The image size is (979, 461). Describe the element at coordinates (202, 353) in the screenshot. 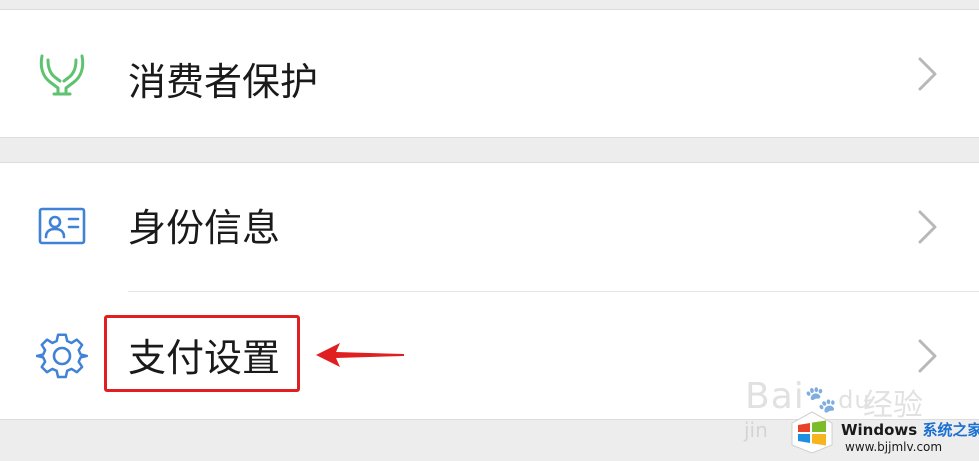

I see `annotation-highlight-box` at that location.